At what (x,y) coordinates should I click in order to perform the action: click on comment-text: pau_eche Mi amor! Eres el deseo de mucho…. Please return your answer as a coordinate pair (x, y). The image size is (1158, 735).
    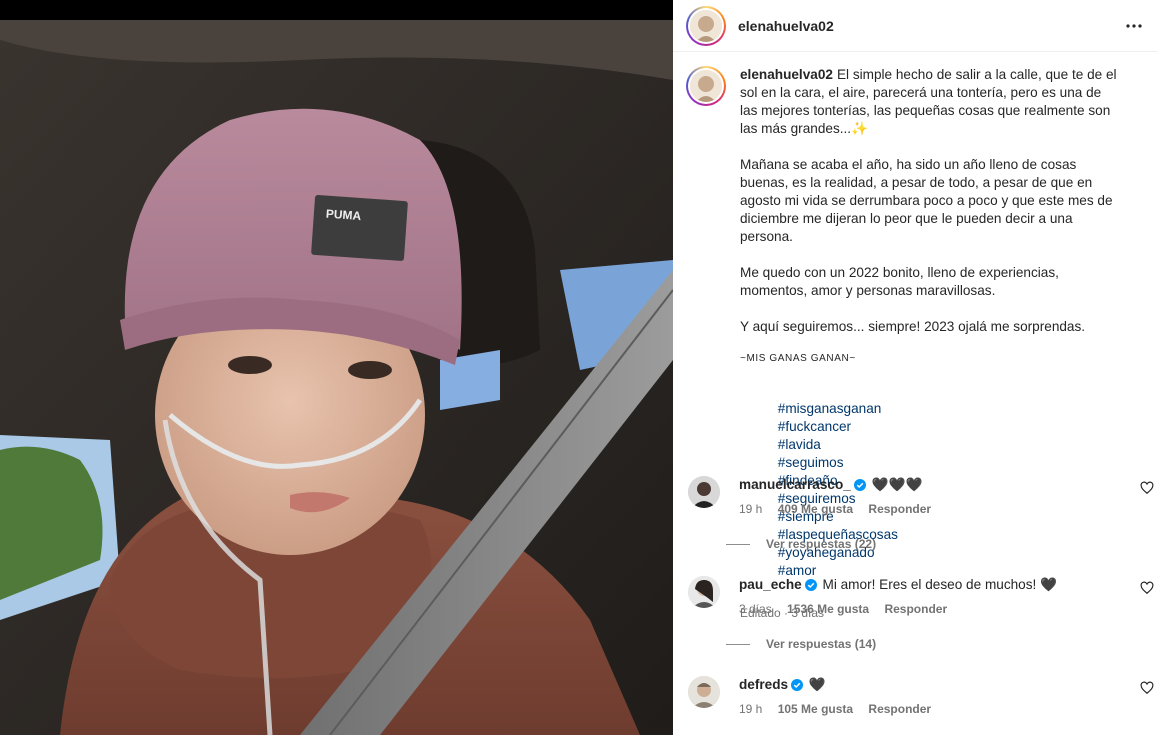
    Looking at the image, I should click on (898, 585).